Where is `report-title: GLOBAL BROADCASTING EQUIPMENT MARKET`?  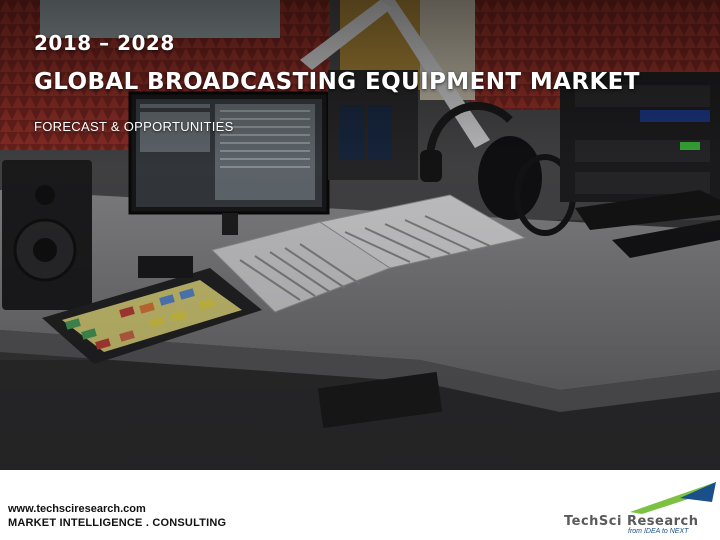 report-title: GLOBAL BROADCASTING EQUIPMENT MARKET is located at coordinates (337, 82).